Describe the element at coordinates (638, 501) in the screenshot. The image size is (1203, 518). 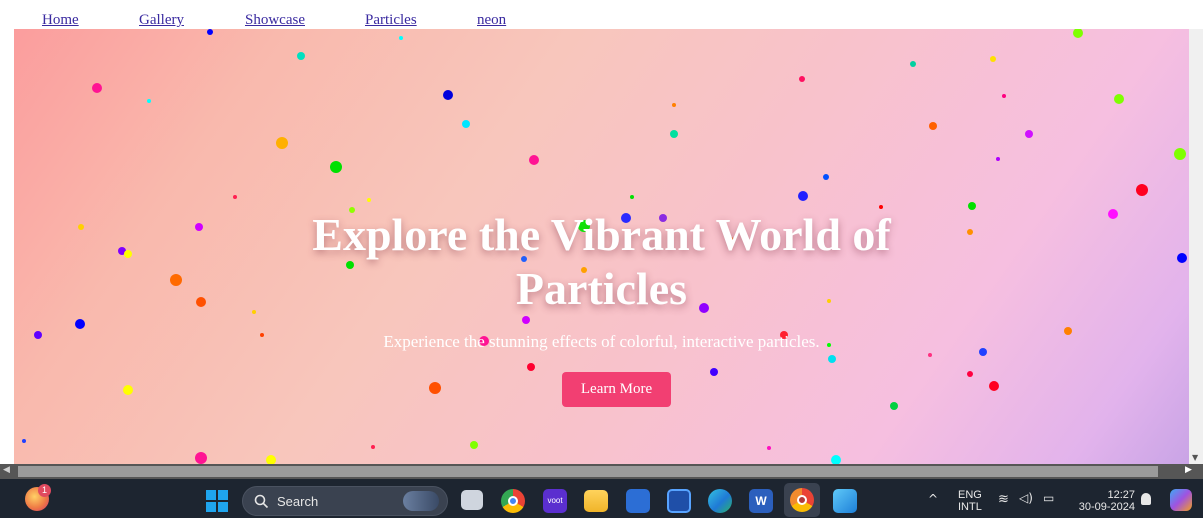
I see `store-icon` at that location.